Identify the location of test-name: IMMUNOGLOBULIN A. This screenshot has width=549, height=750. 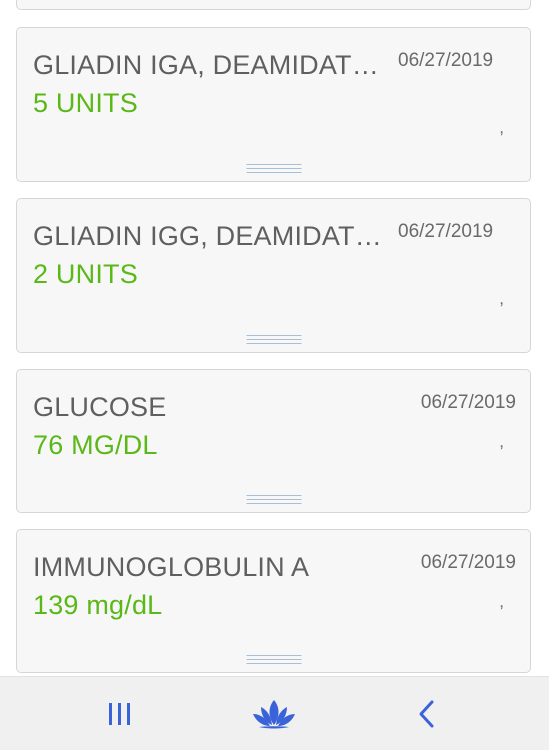
(171, 567).